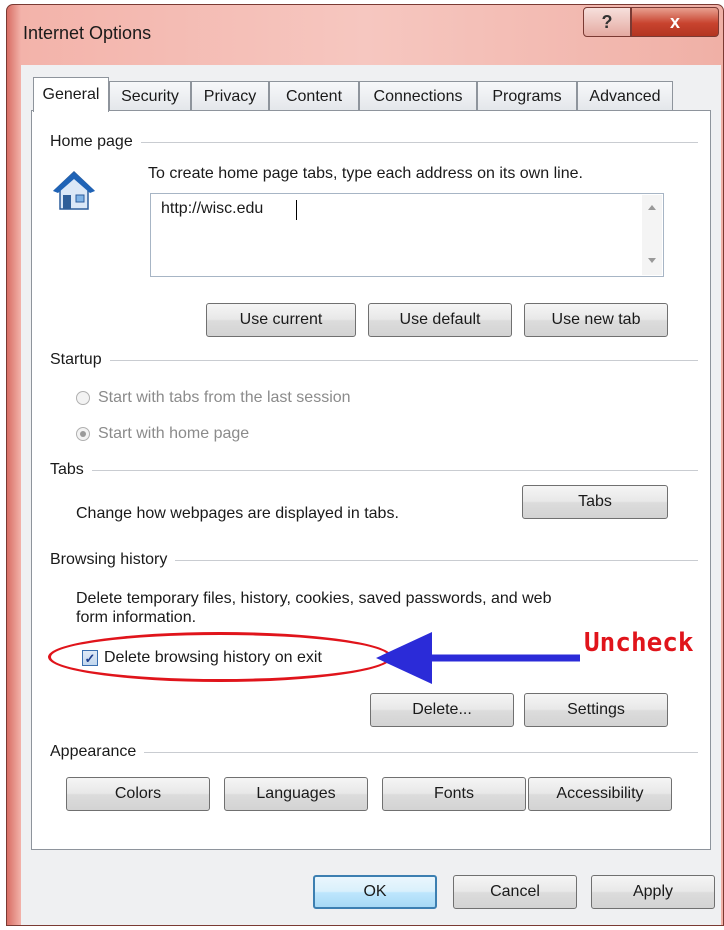 Image resolution: width=724 pixels, height=930 pixels. I want to click on browsing-history-group-header: Browsing history, so click(374, 560).